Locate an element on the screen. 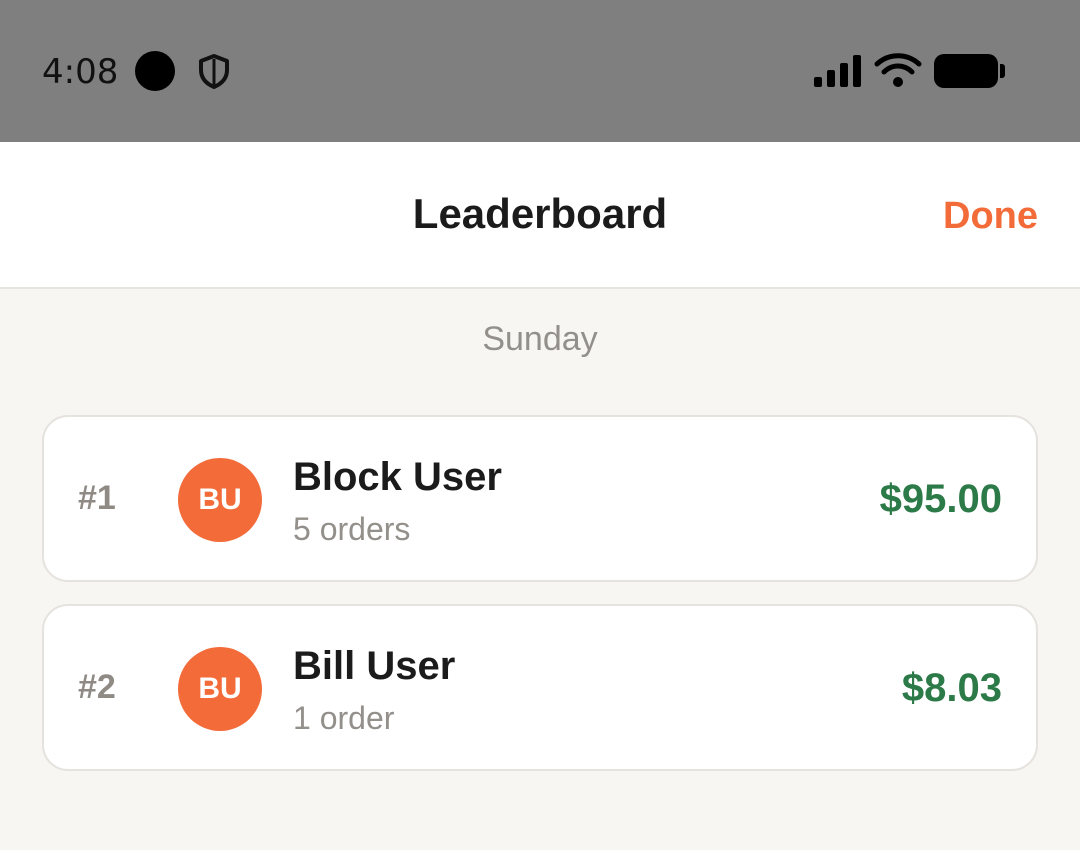 The width and height of the screenshot is (1080, 850). page-title: Leaderboard is located at coordinates (540, 213).